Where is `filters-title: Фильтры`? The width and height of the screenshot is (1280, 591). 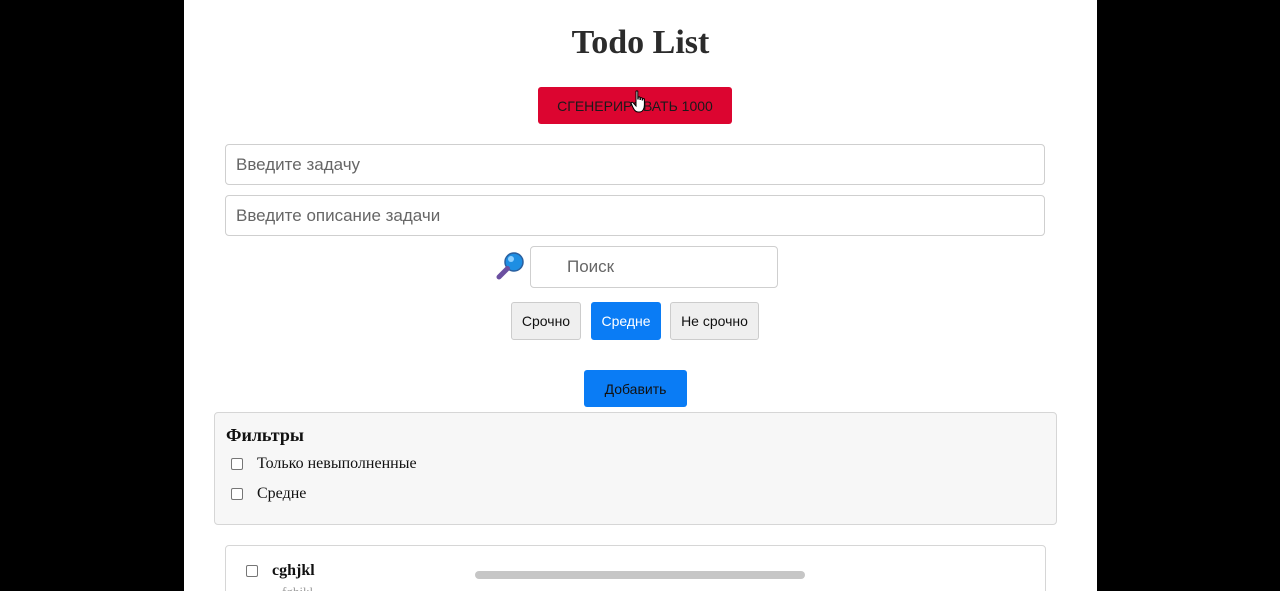 filters-title: Фильтры is located at coordinates (265, 435).